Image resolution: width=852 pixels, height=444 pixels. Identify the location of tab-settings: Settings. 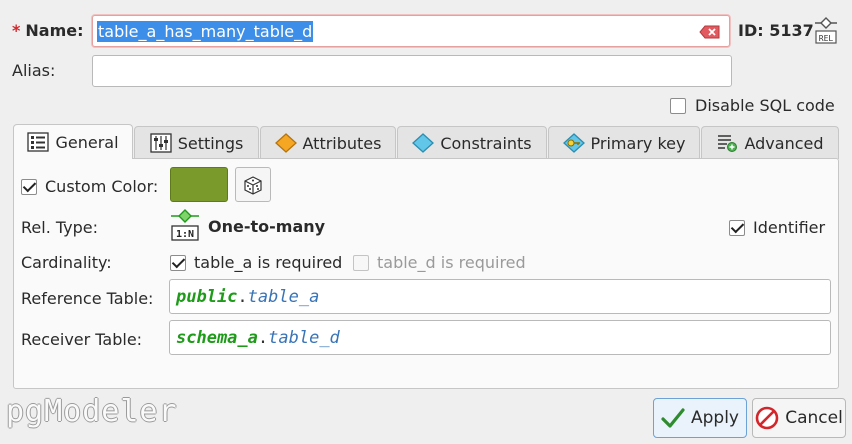
(196, 142).